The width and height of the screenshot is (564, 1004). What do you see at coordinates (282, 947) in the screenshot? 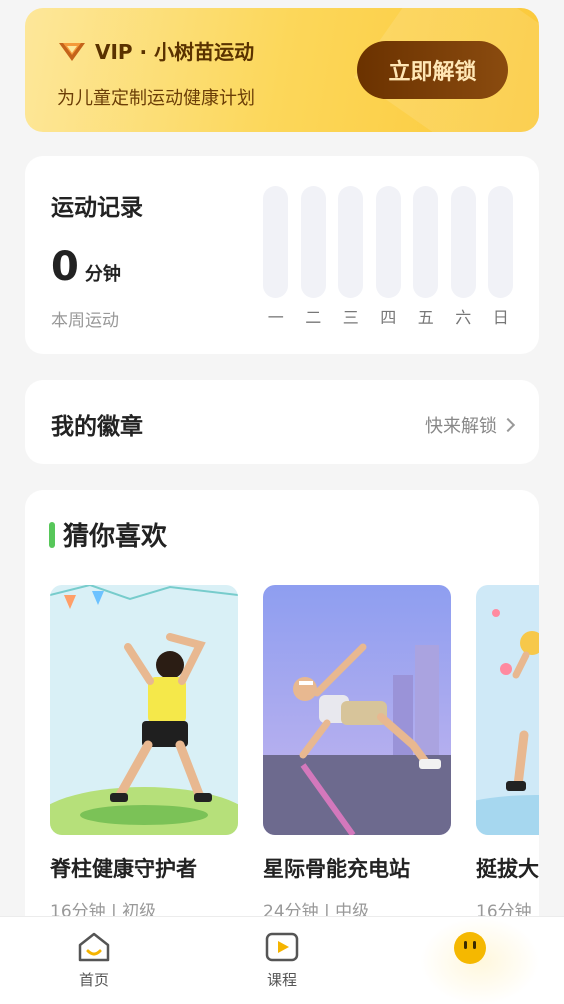
I see `play-icon` at bounding box center [282, 947].